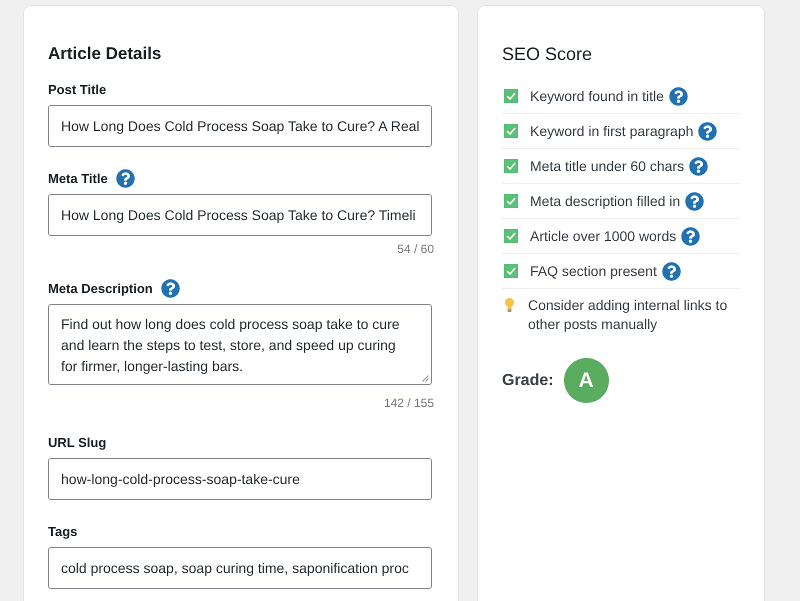  What do you see at coordinates (586, 380) in the screenshot?
I see `grade-badge: A` at bounding box center [586, 380].